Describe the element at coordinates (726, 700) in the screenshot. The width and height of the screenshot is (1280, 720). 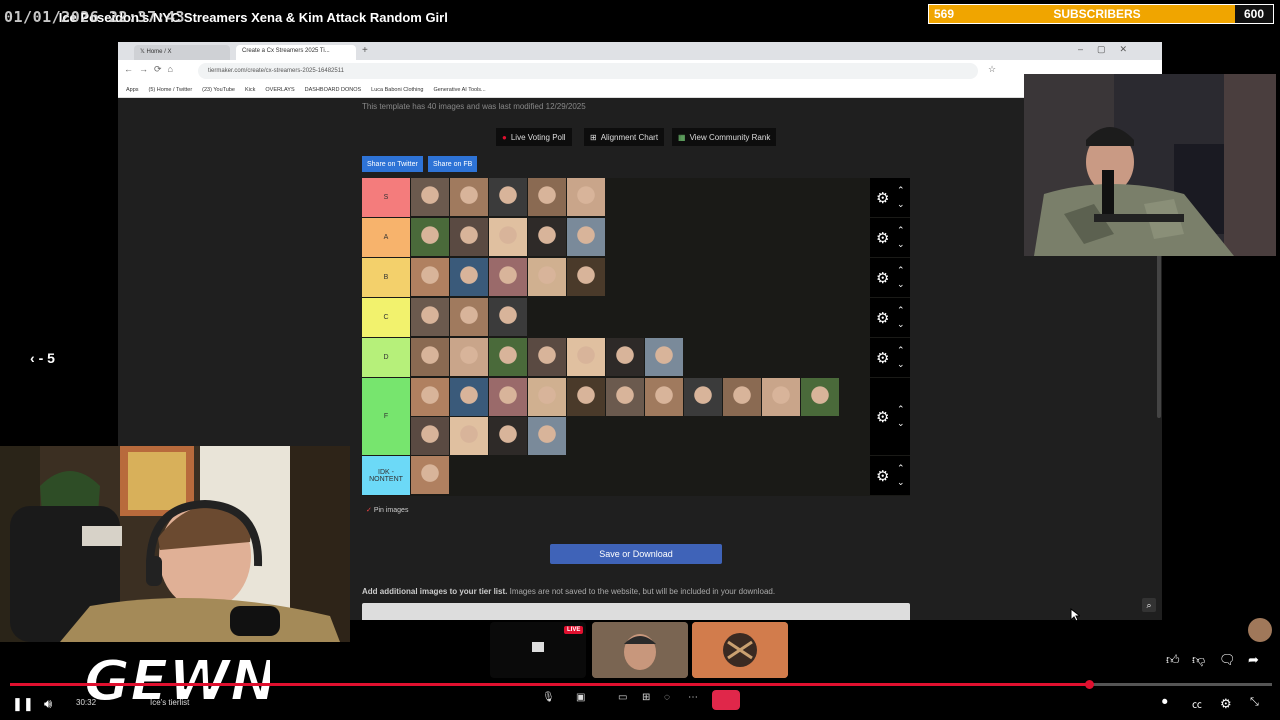
I see `end-call-button` at that location.